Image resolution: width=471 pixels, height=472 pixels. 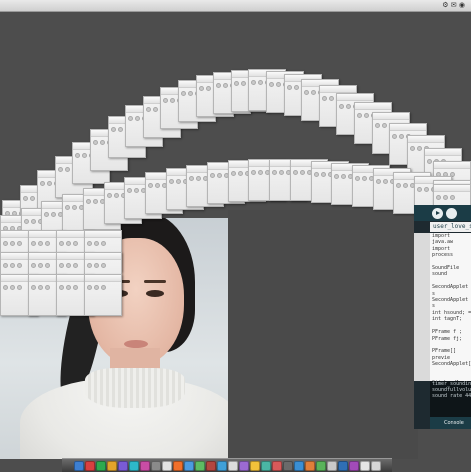 What do you see at coordinates (136, 344) in the screenshot?
I see `lips` at bounding box center [136, 344].